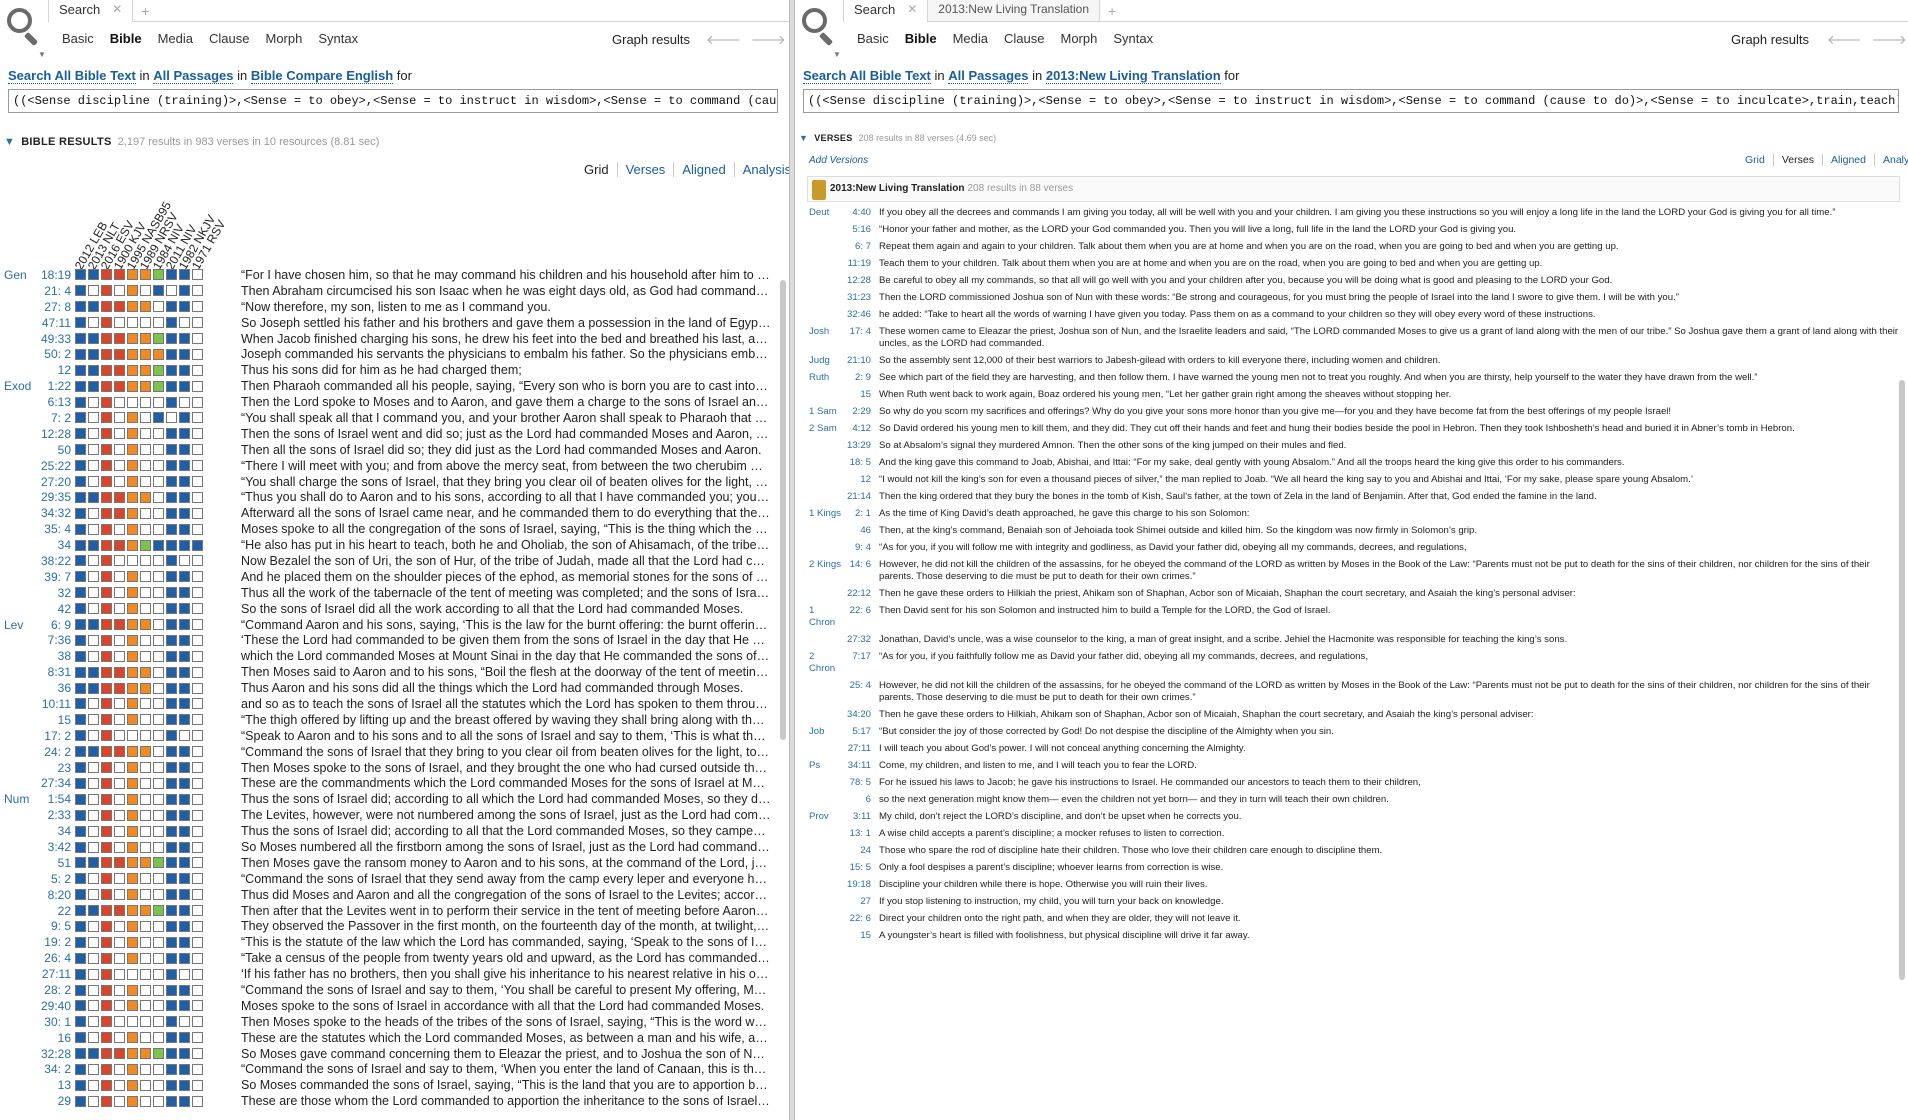 This screenshot has width=1908, height=1120. What do you see at coordinates (1133, 76) in the screenshot?
I see `resource-dropdown: 2013:New Living Translation` at bounding box center [1133, 76].